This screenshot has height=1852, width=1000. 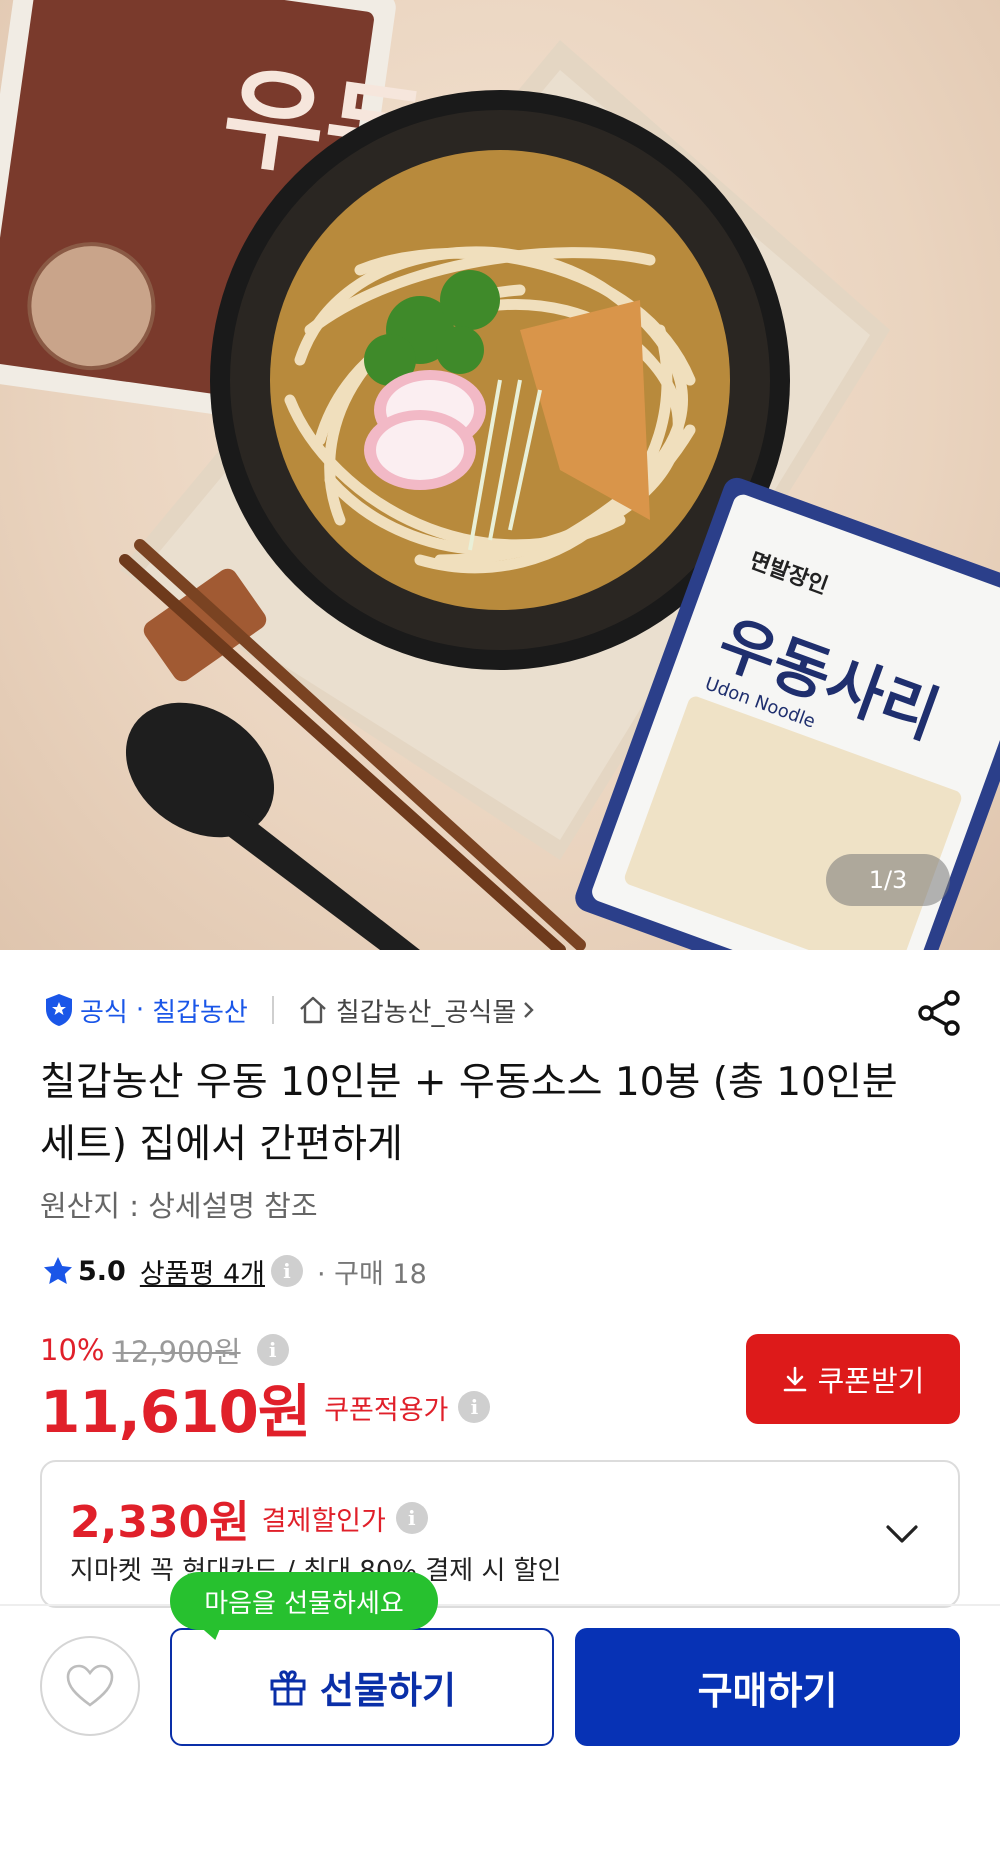 What do you see at coordinates (200, 1010) in the screenshot?
I see `seller-name-link: 칠갑농산` at bounding box center [200, 1010].